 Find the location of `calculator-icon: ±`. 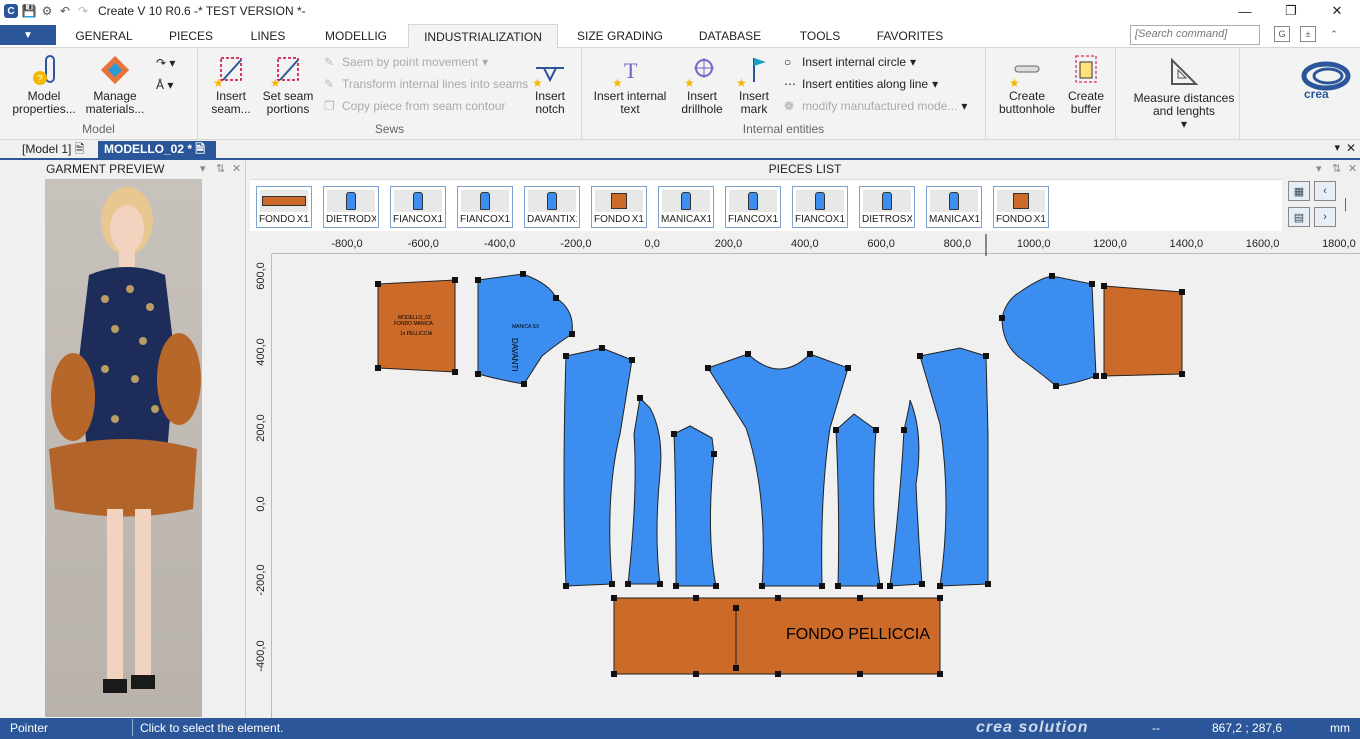

calculator-icon: ± is located at coordinates (1308, 34).